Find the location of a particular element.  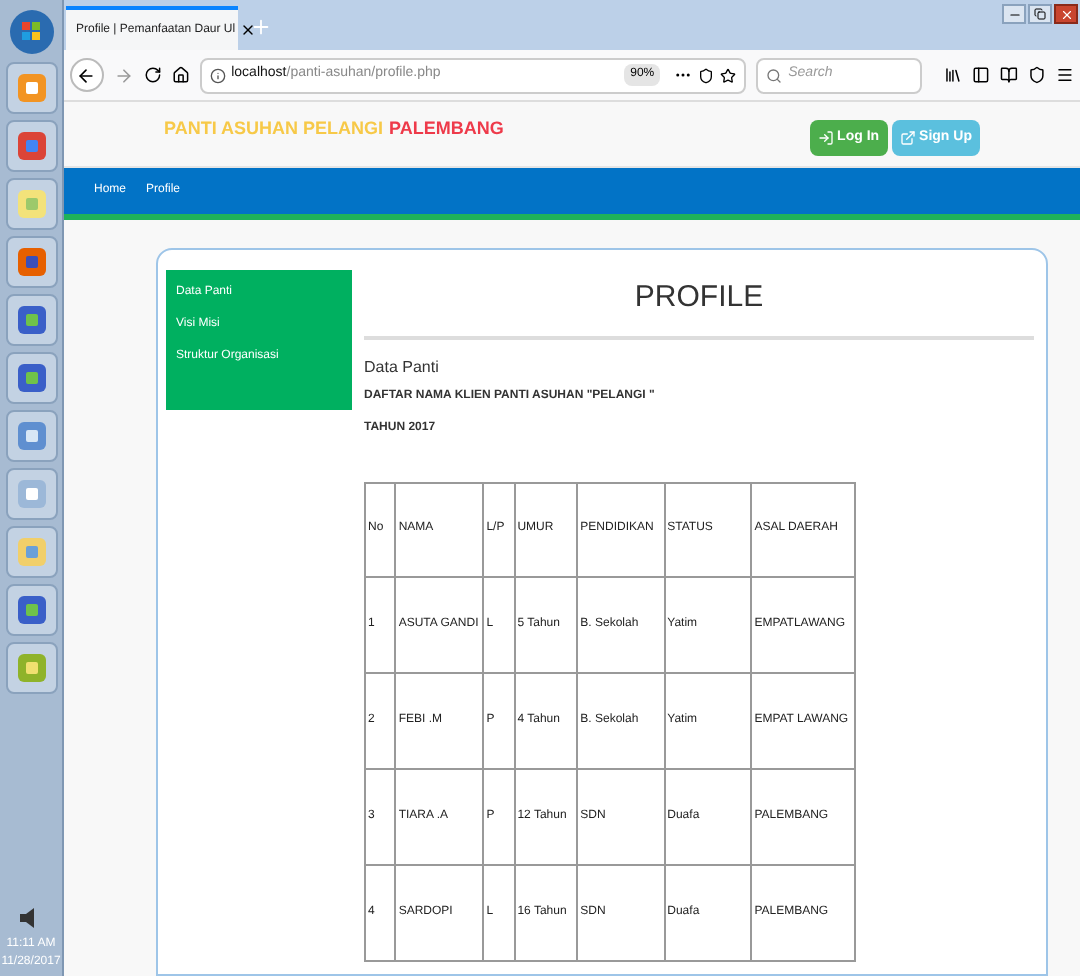

library-icon is located at coordinates (953, 75).